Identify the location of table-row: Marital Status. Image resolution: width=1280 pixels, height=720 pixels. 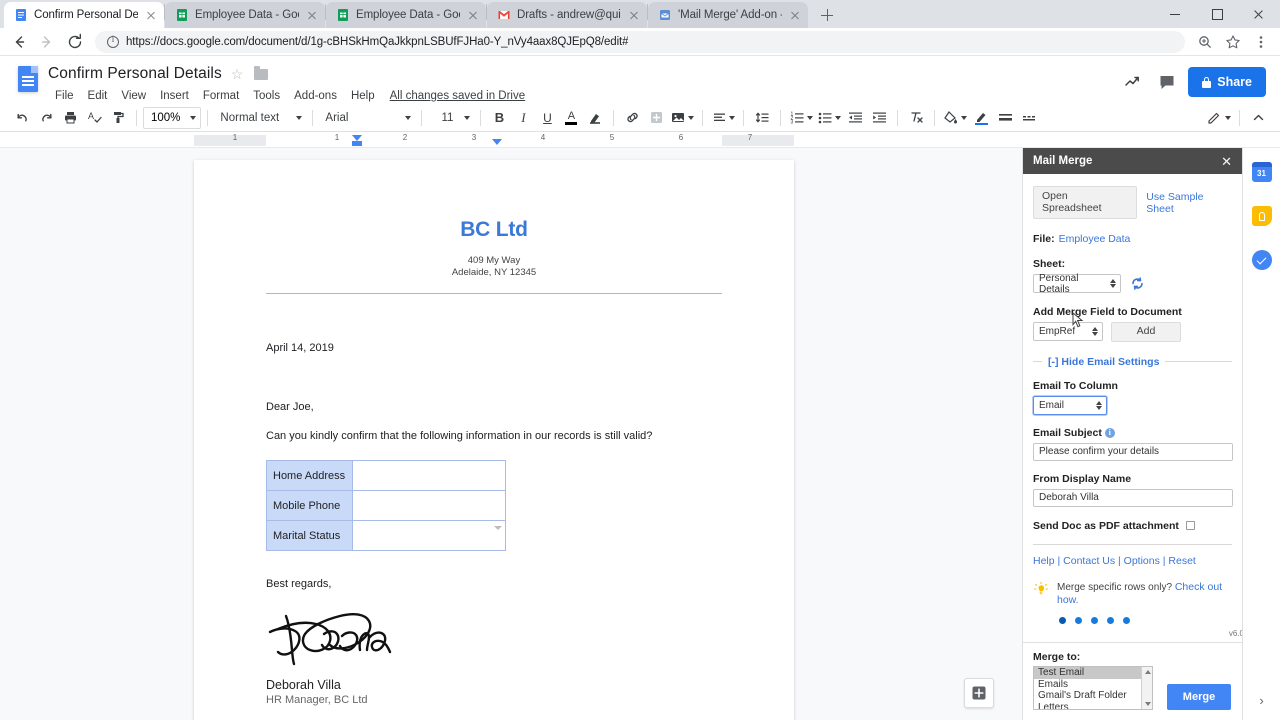
(386, 536).